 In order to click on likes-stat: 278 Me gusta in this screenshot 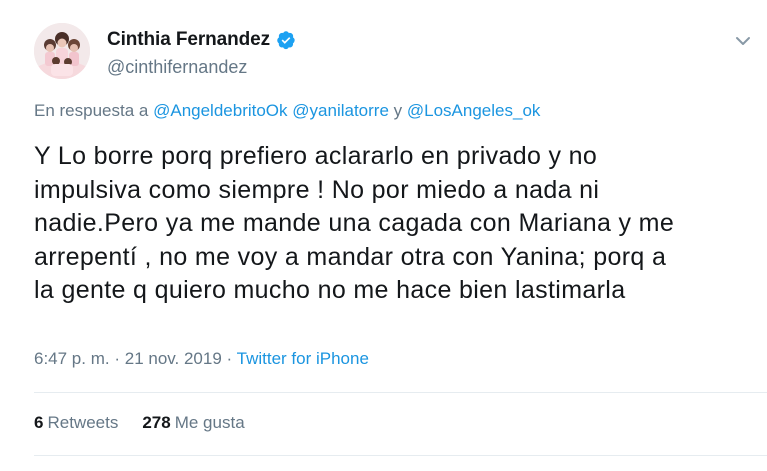, I will do `click(193, 423)`.